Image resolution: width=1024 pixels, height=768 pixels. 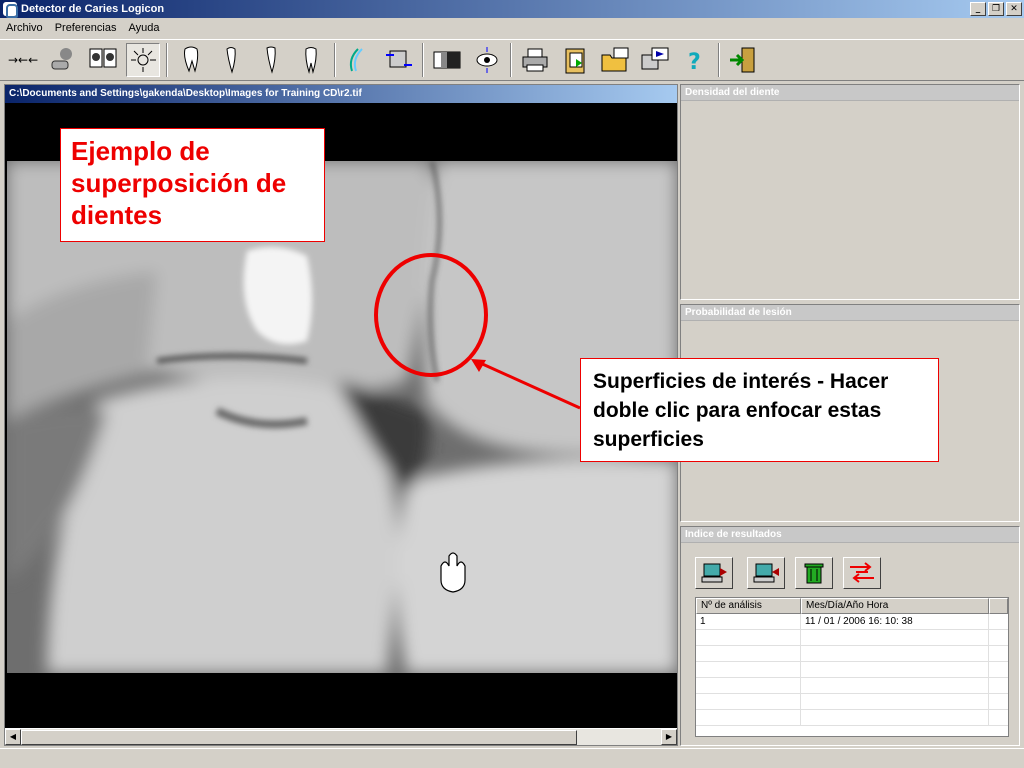 What do you see at coordinates (529, 385) in the screenshot?
I see `callout-arrow-line` at bounding box center [529, 385].